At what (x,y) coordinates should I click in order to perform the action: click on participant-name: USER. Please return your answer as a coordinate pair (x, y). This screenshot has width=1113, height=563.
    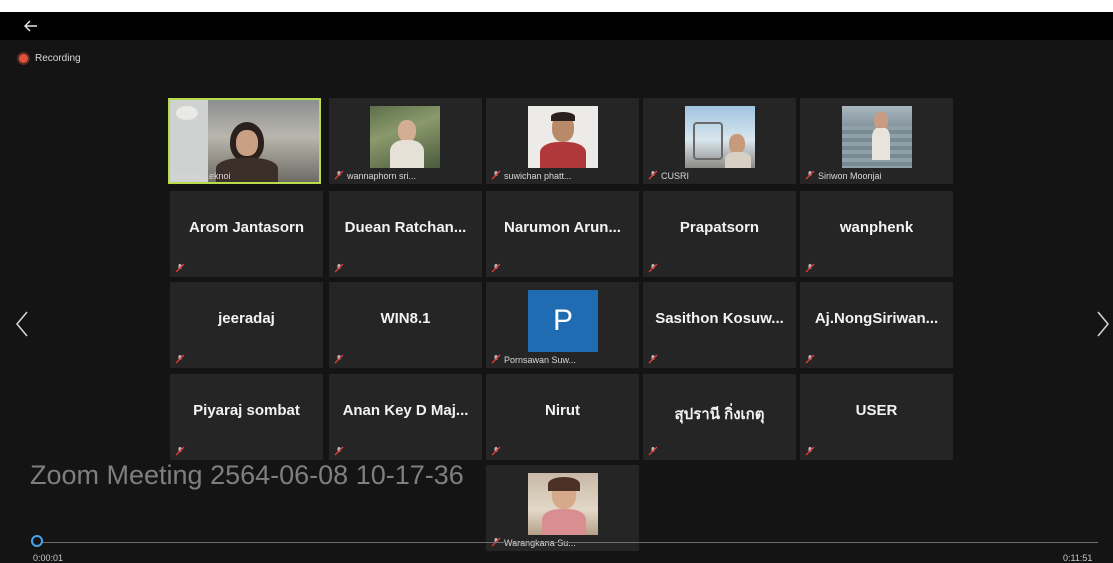
    Looking at the image, I should click on (876, 410).